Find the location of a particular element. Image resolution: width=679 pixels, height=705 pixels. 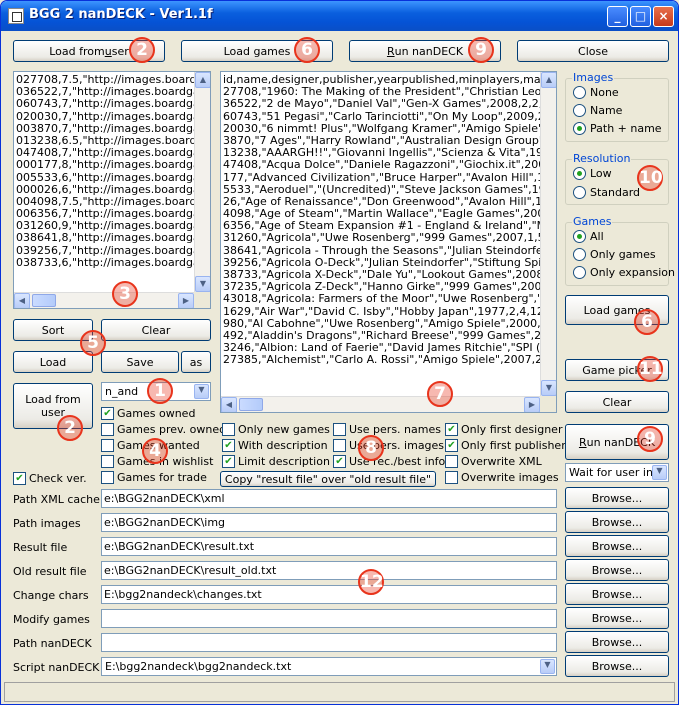

close-window-button: × is located at coordinates (663, 16).